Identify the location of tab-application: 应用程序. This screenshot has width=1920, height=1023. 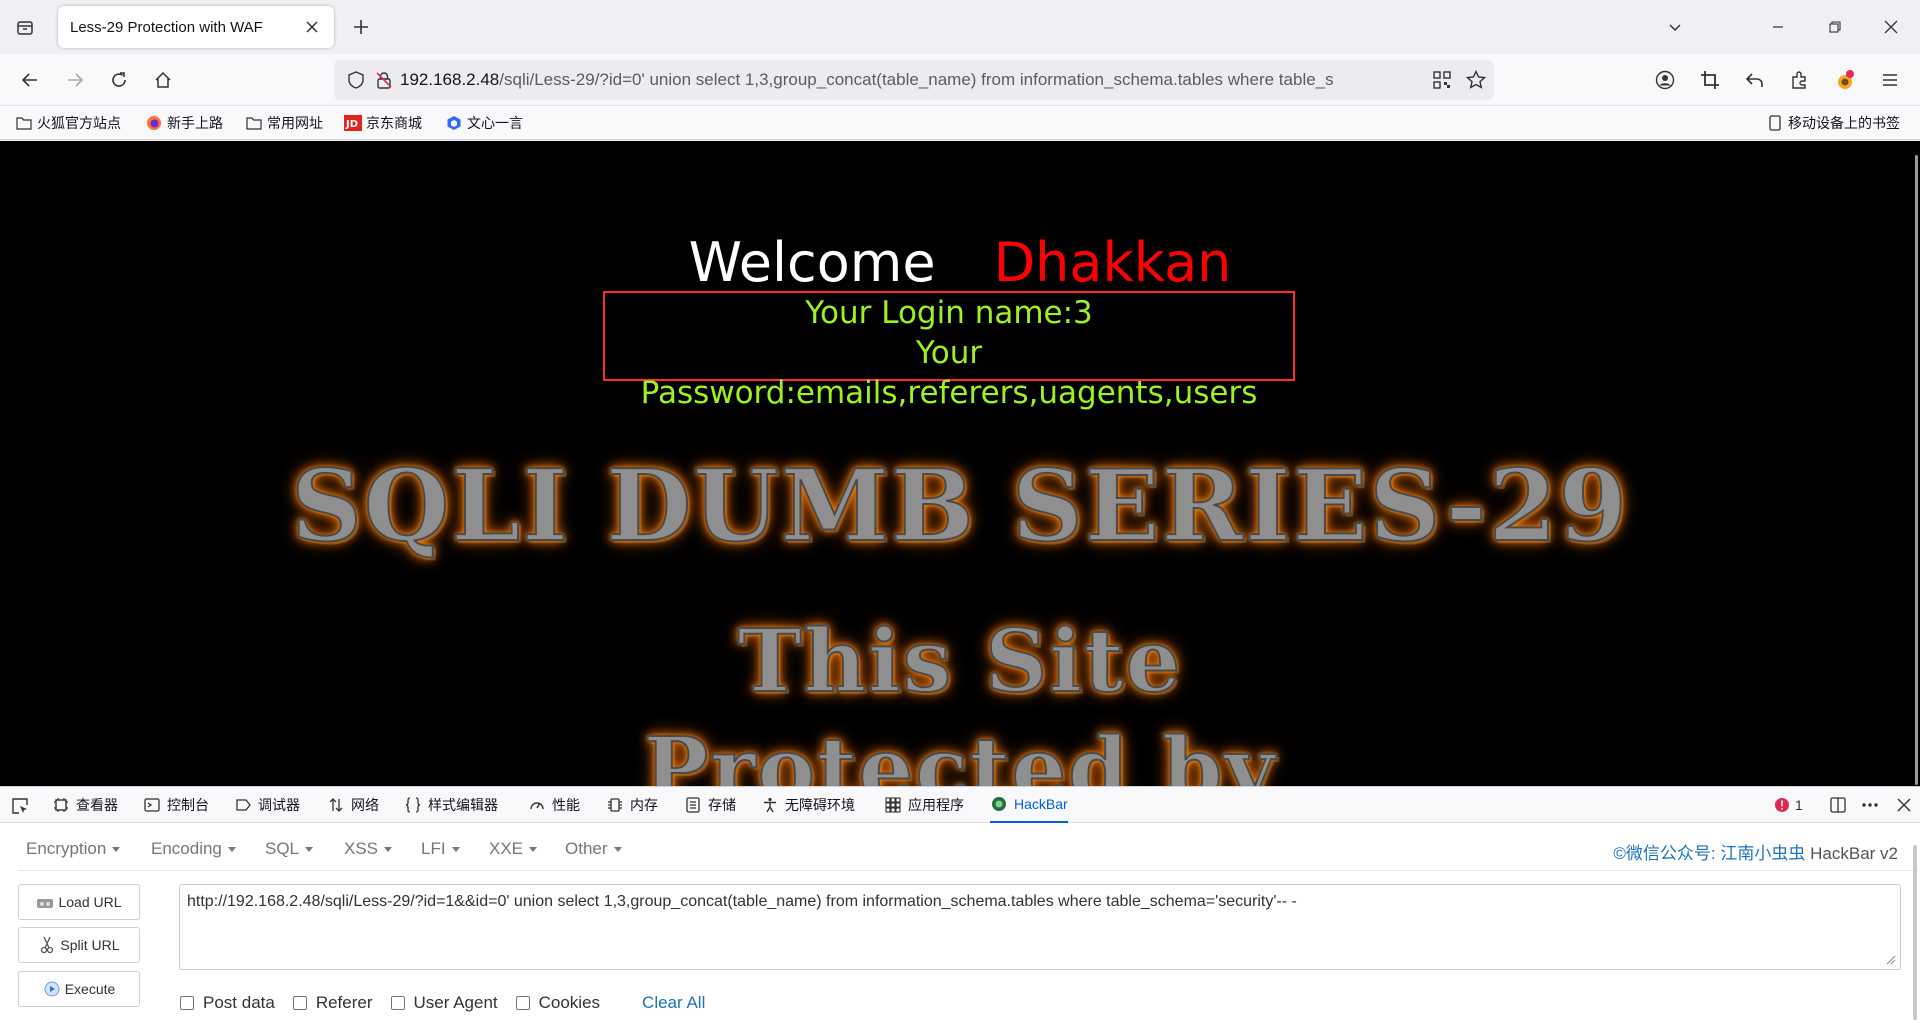
(924, 805).